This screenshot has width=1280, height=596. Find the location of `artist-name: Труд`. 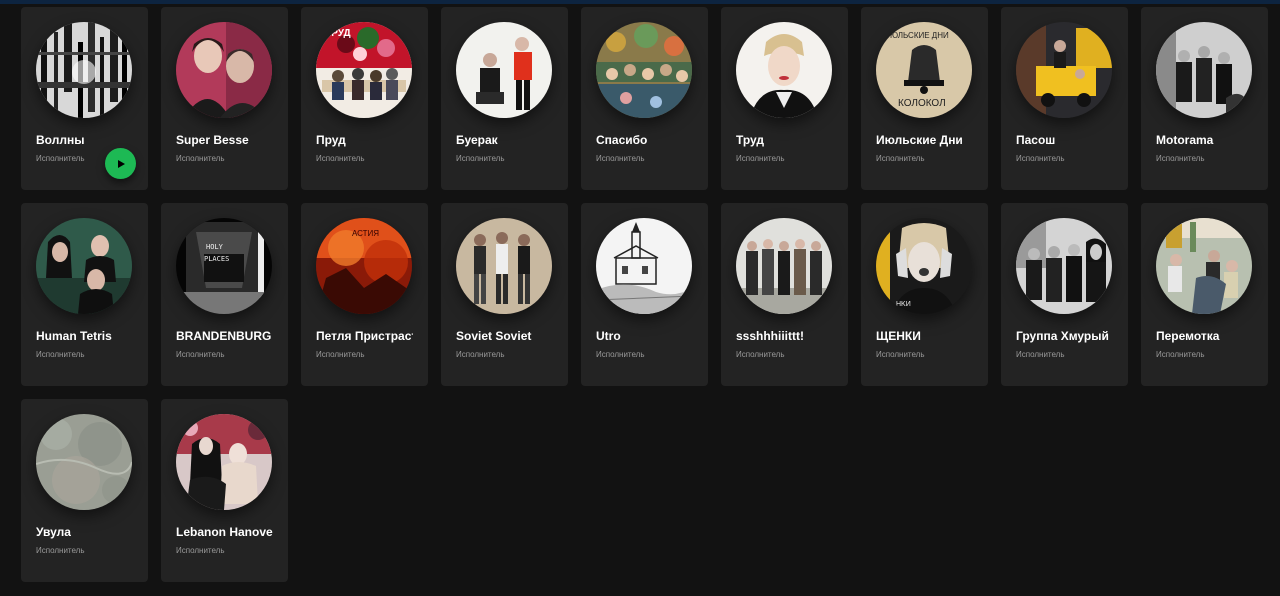

artist-name: Труд is located at coordinates (784, 140).